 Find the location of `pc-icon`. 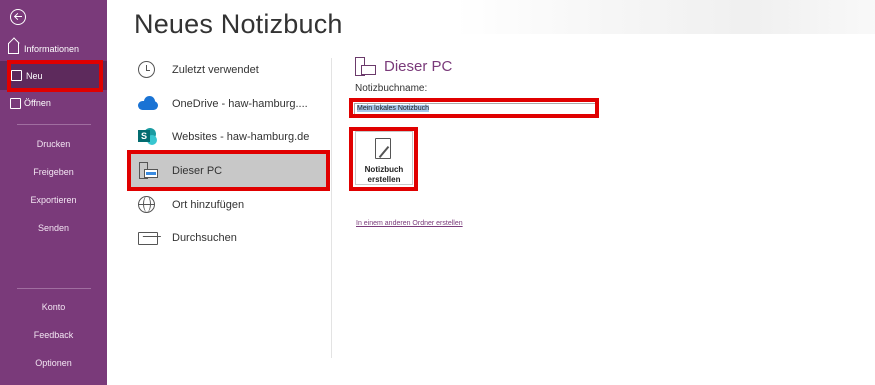

pc-icon is located at coordinates (366, 67).